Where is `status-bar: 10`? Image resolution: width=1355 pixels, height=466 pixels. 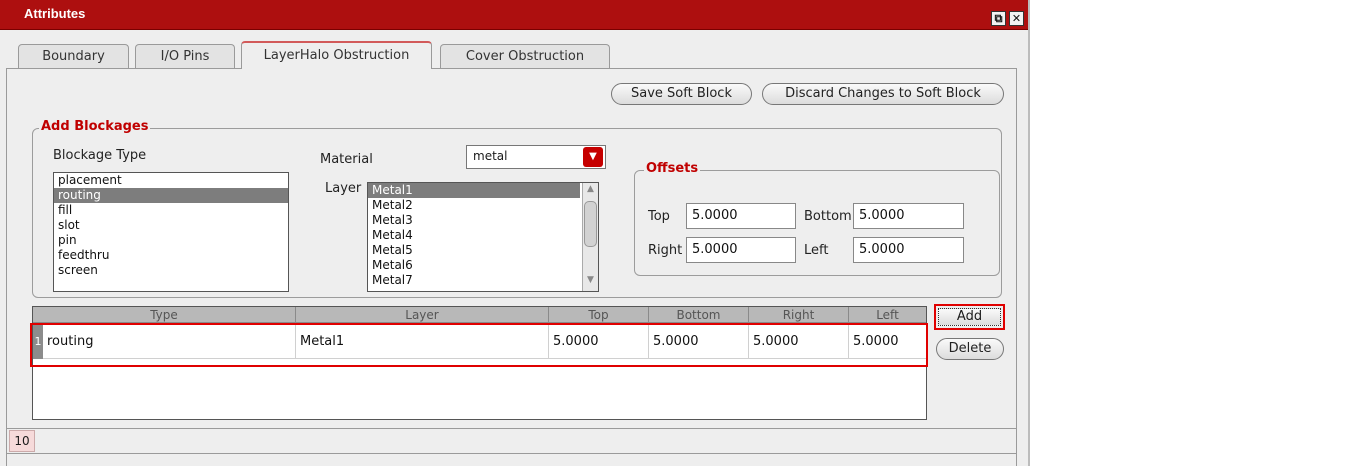 status-bar: 10 is located at coordinates (511, 441).